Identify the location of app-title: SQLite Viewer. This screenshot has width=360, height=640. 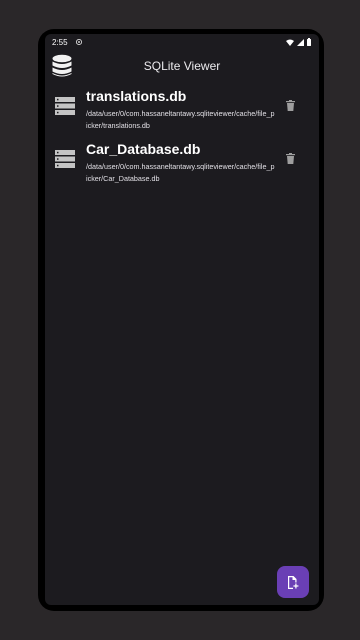
(182, 66).